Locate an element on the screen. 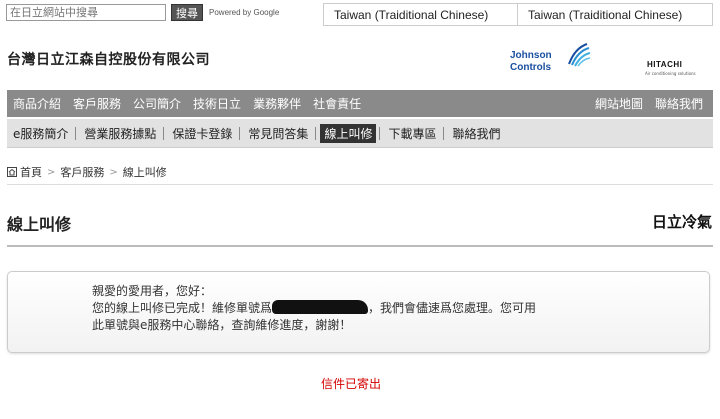  message-greeting: 親愛的愛用者，您好： is located at coordinates (152, 291).